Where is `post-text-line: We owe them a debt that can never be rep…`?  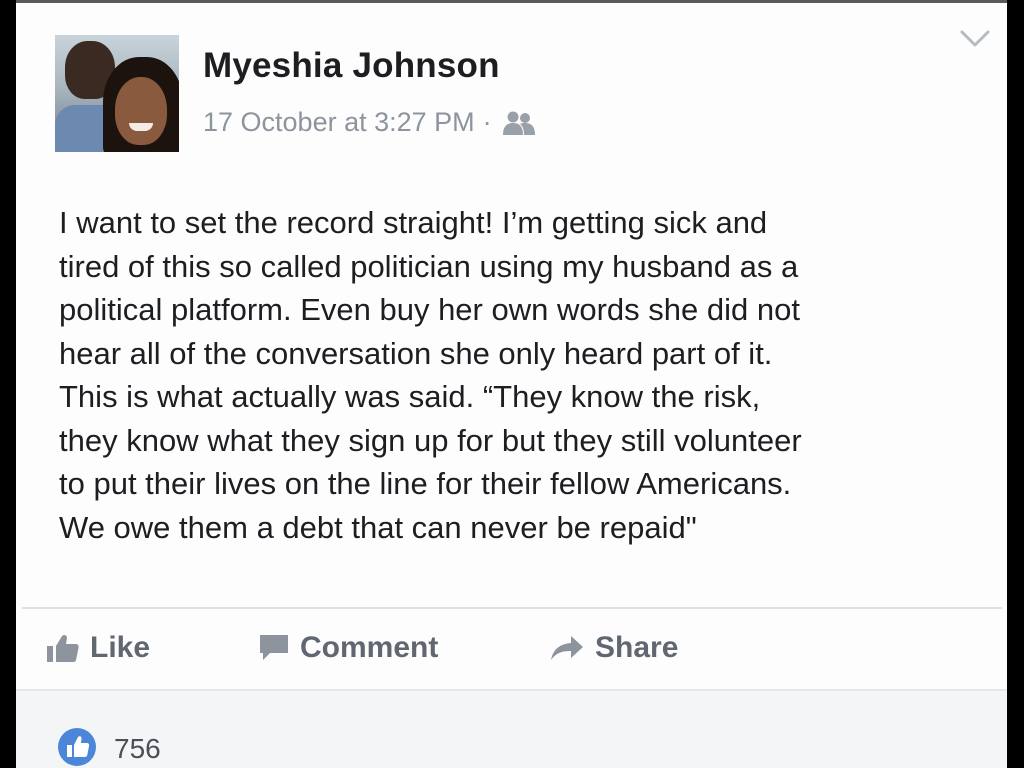 post-text-line: We owe them a debt that can never be rep… is located at coordinates (378, 527).